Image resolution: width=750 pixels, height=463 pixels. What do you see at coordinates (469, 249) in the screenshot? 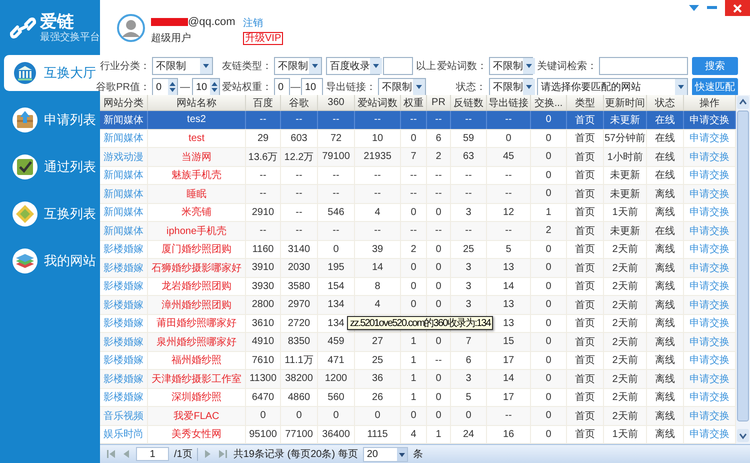
I see `table-cell: 25` at bounding box center [469, 249].